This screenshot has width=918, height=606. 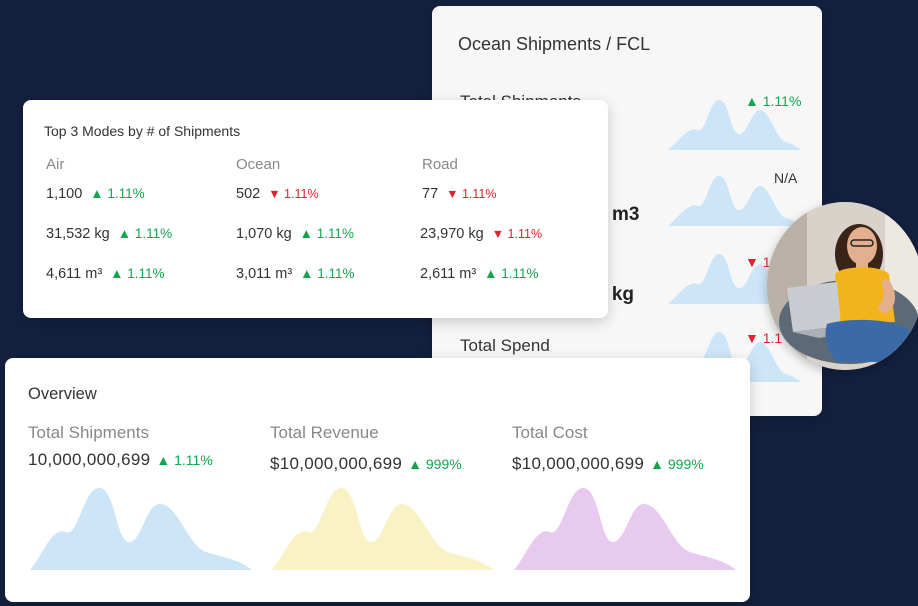 What do you see at coordinates (264, 274) in the screenshot?
I see `cell-value: 3,011 m³` at bounding box center [264, 274].